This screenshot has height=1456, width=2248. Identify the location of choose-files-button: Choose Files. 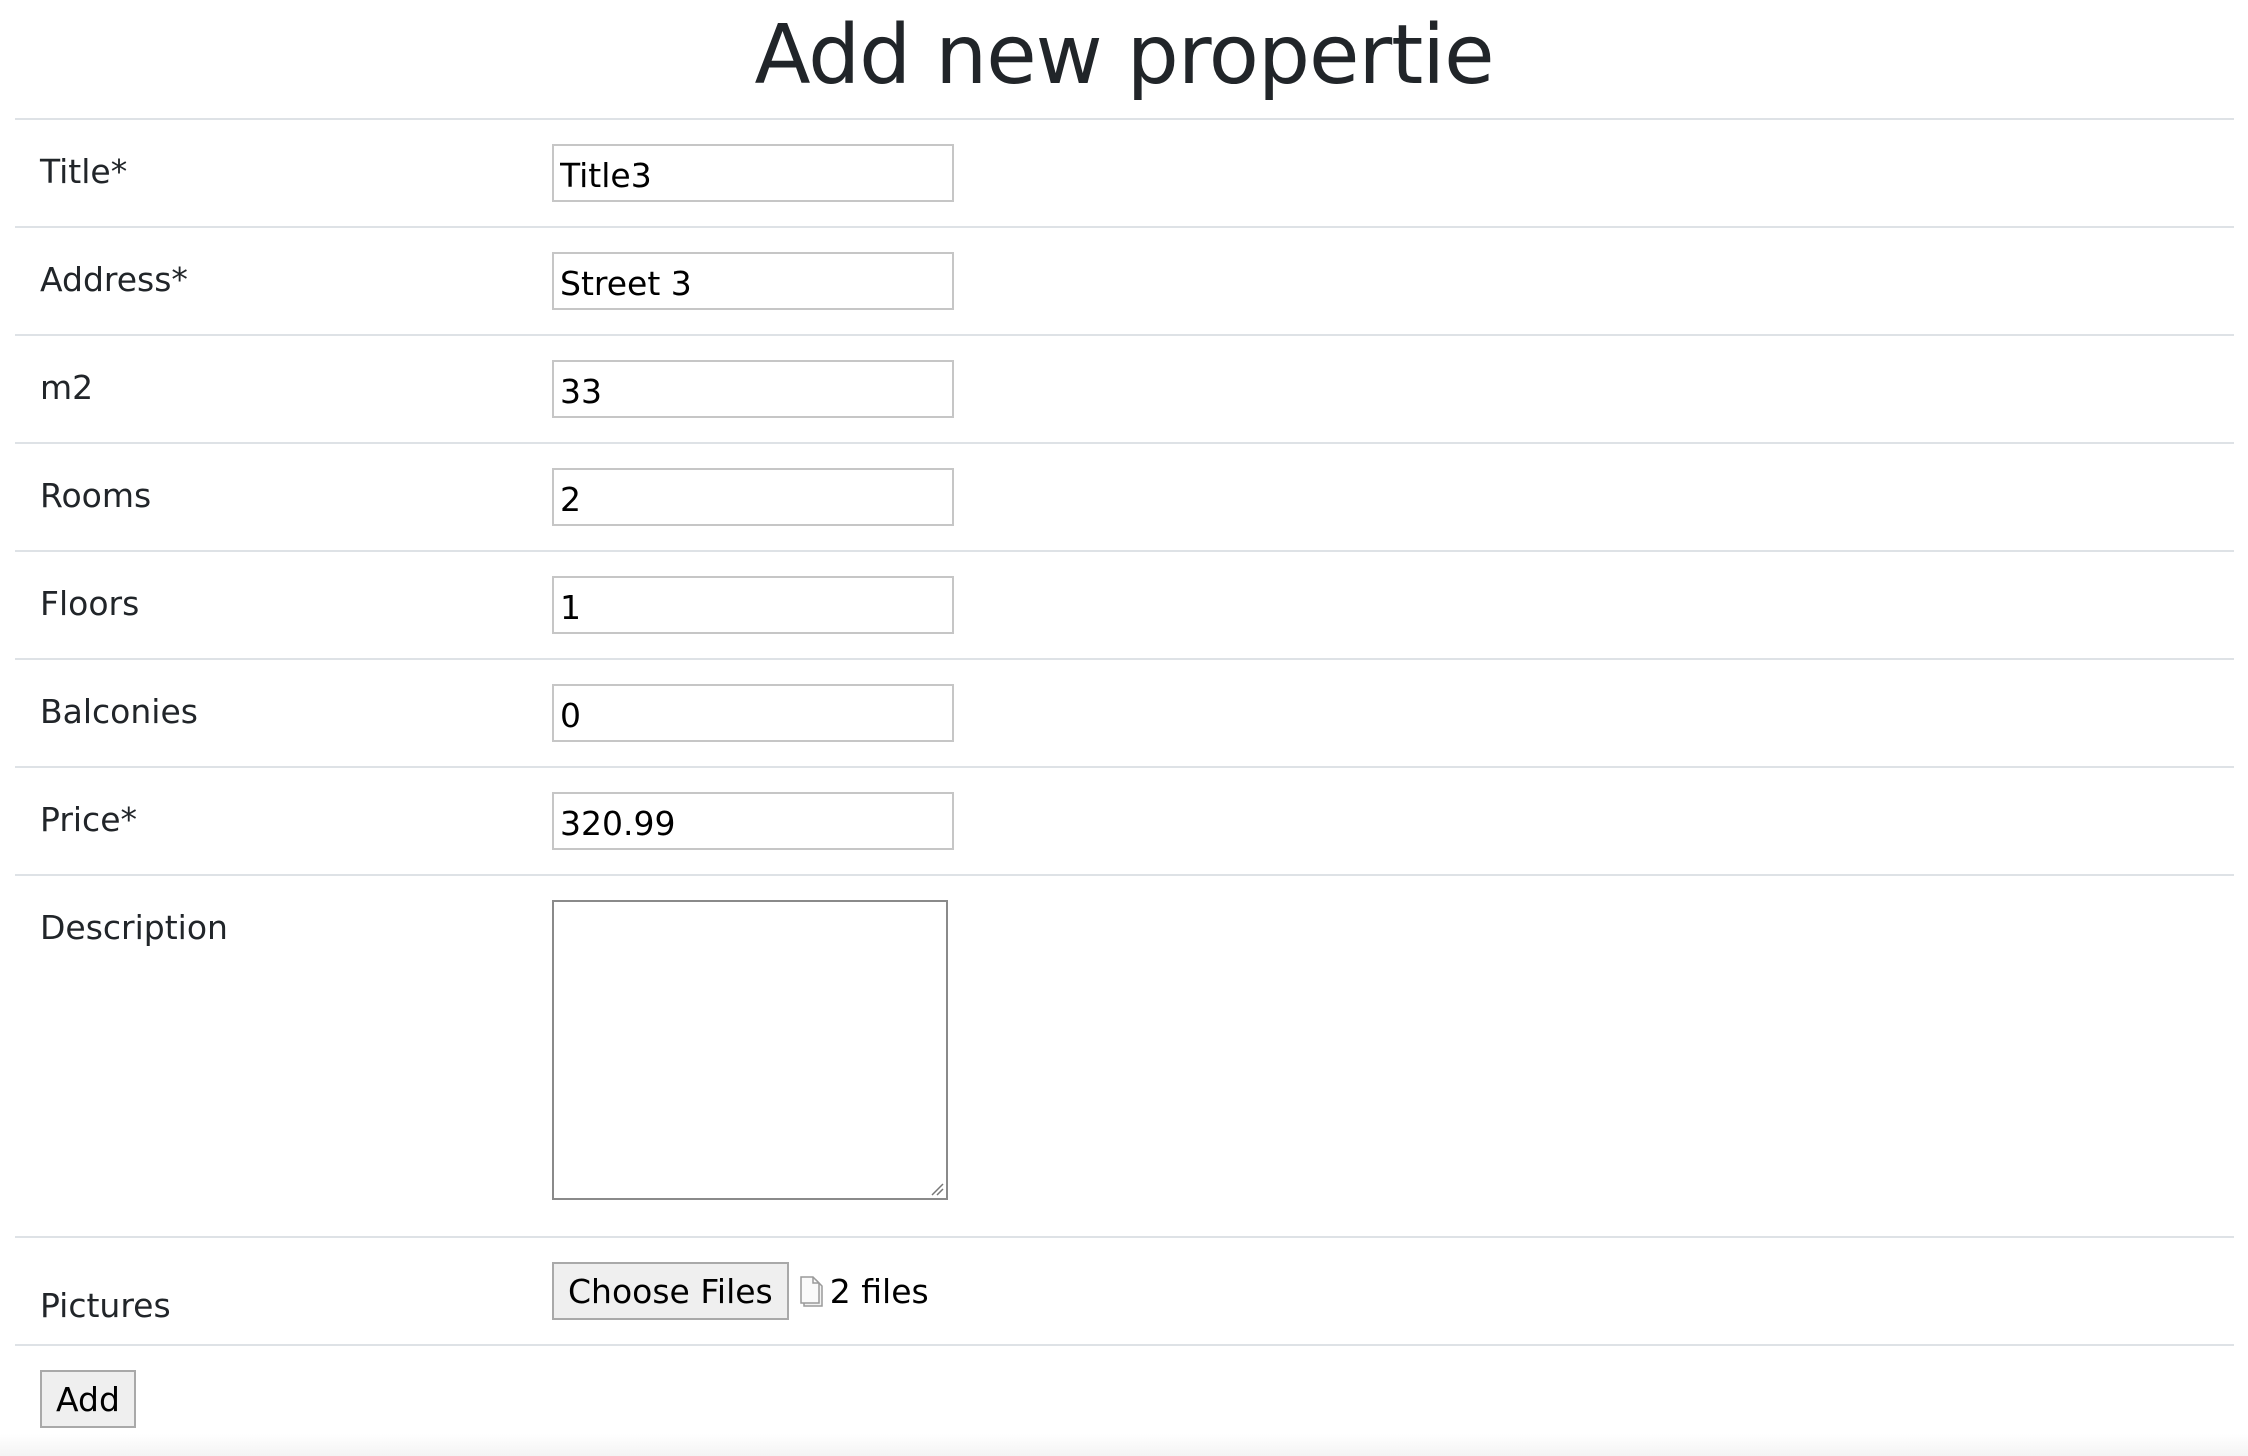
(670, 1291).